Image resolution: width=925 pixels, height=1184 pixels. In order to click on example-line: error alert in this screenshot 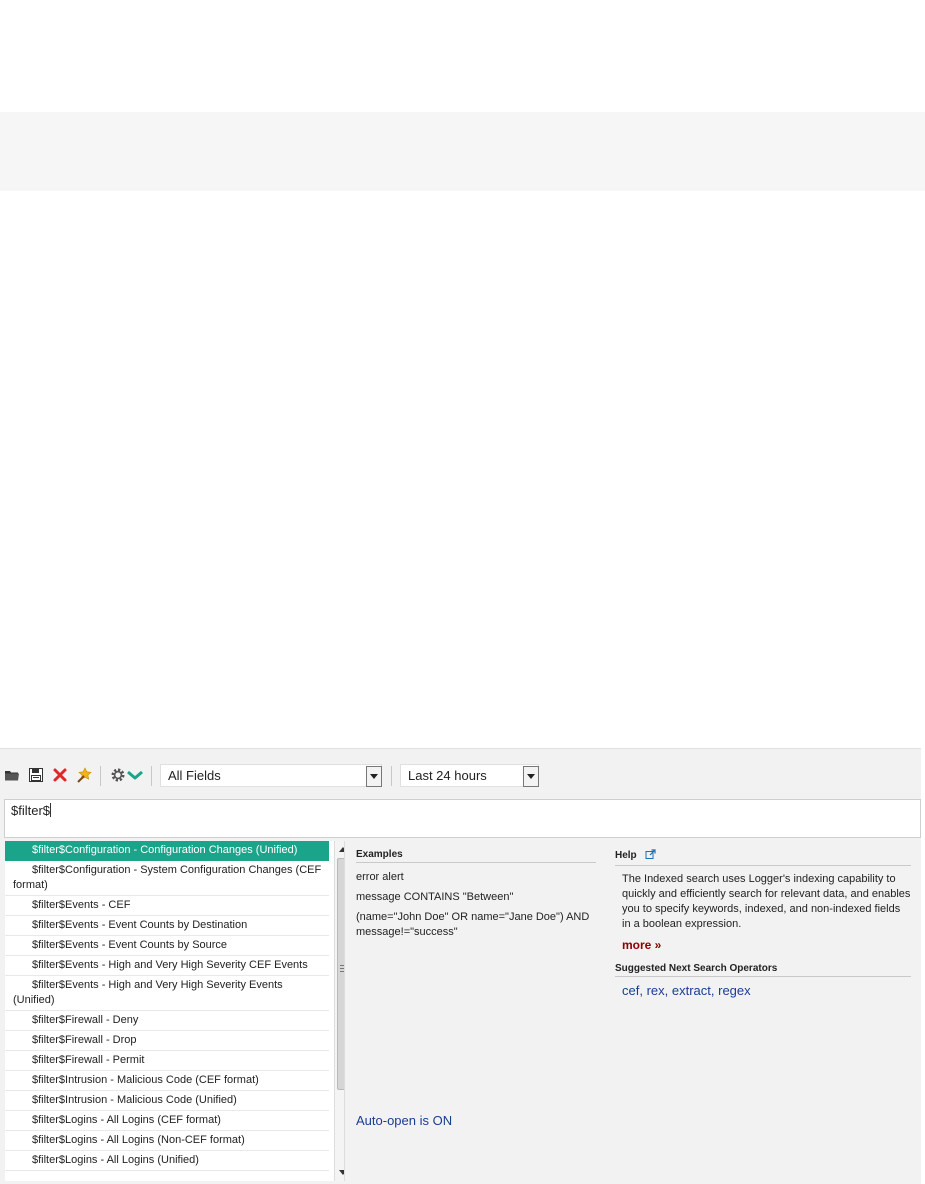, I will do `click(380, 877)`.